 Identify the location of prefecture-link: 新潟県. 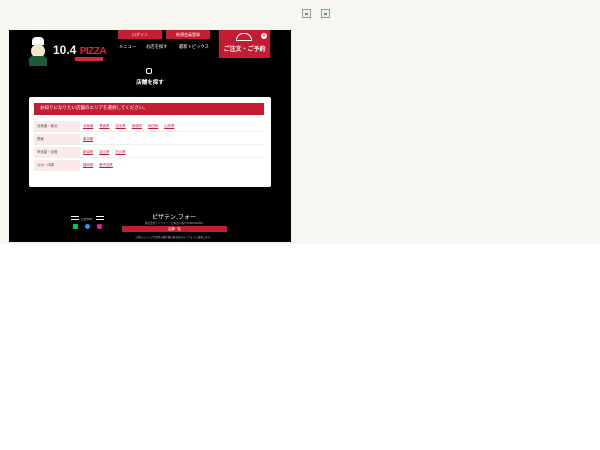
(88, 152).